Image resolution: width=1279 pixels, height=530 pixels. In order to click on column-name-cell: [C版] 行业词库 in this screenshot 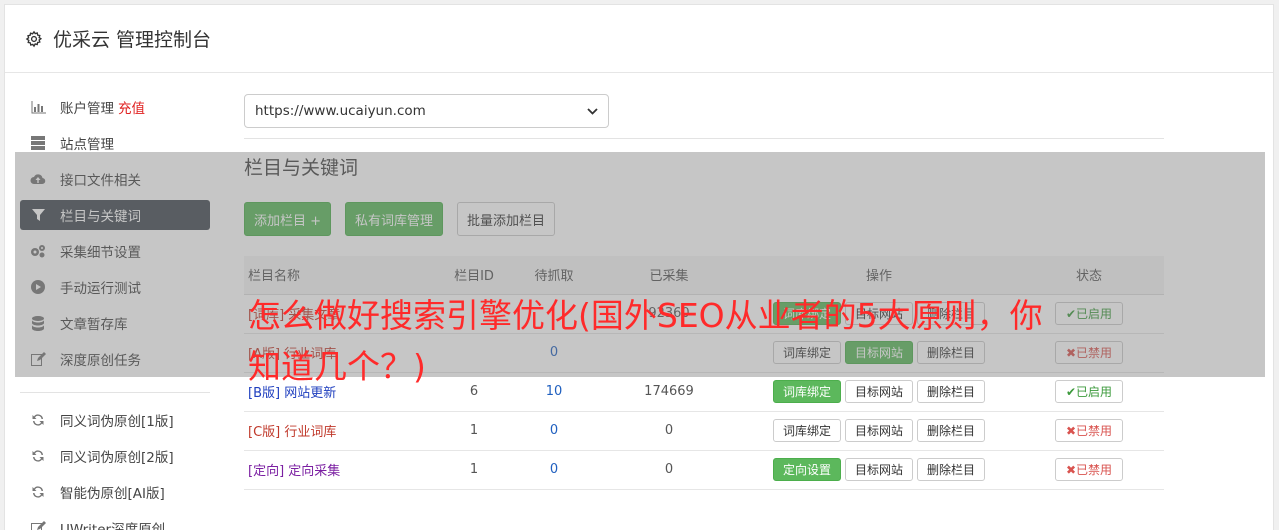, I will do `click(339, 431)`.